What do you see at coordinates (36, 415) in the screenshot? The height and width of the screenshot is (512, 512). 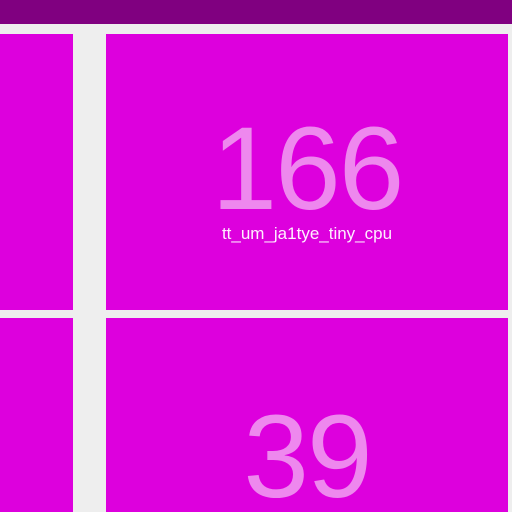 I see `tile-left-bottom` at bounding box center [36, 415].